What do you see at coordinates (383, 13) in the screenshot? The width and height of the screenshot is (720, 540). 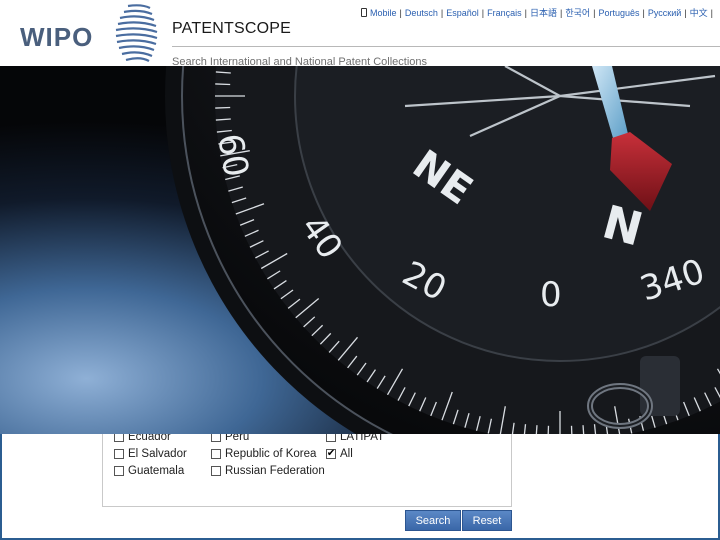 I see `lang-mobile: Mobile` at bounding box center [383, 13].